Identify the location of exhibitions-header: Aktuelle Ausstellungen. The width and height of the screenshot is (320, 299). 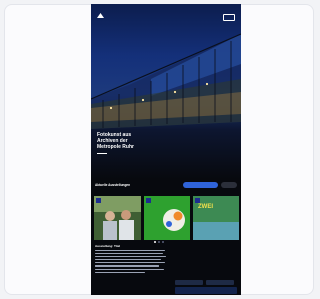
(166, 186).